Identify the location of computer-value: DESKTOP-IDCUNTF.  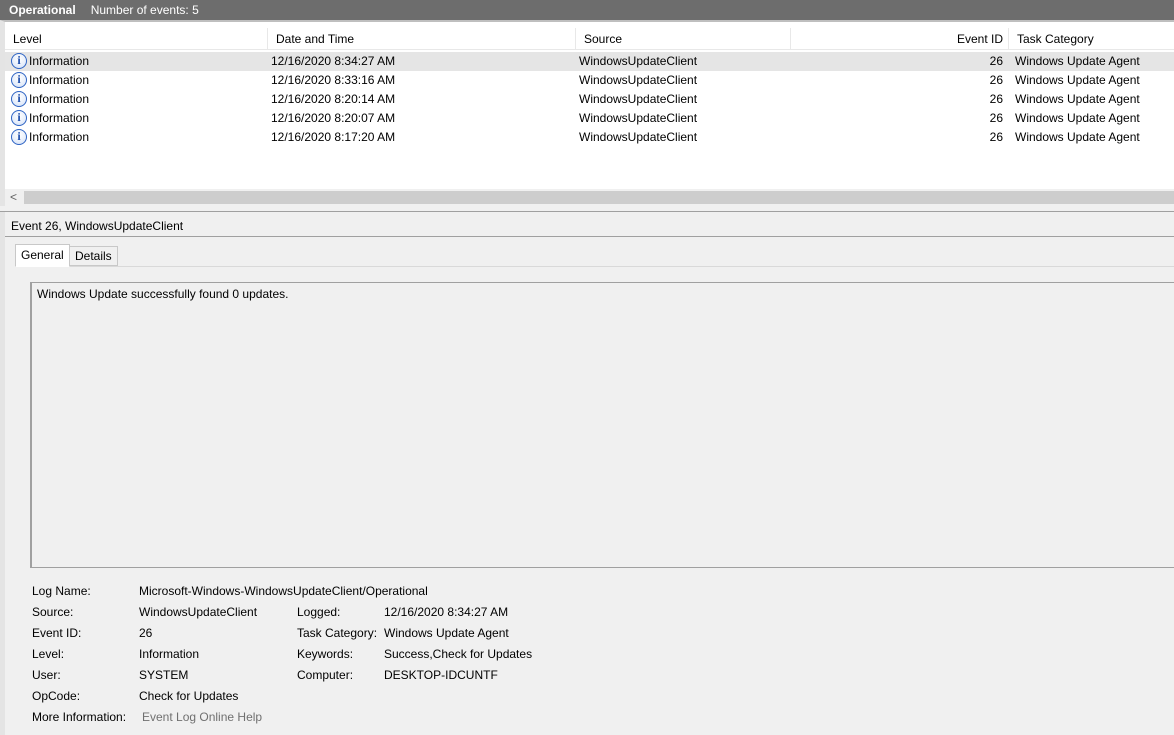
(441, 675).